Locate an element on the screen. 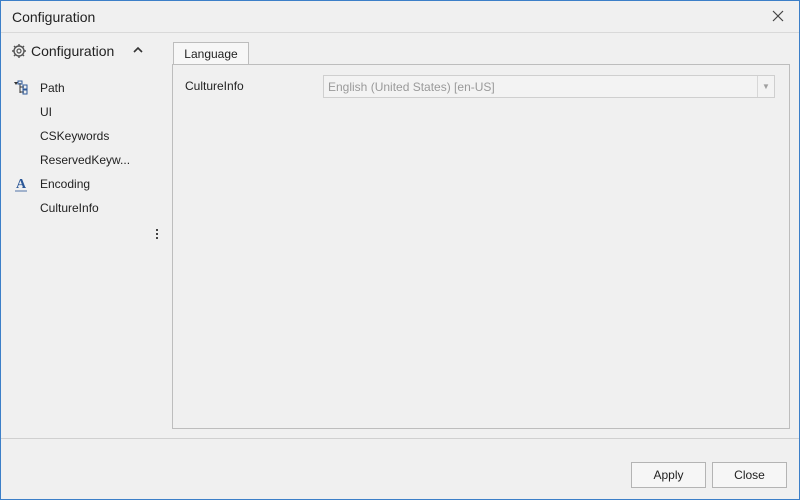 This screenshot has width=800, height=500. vertical-dots-icon is located at coordinates (157, 236).